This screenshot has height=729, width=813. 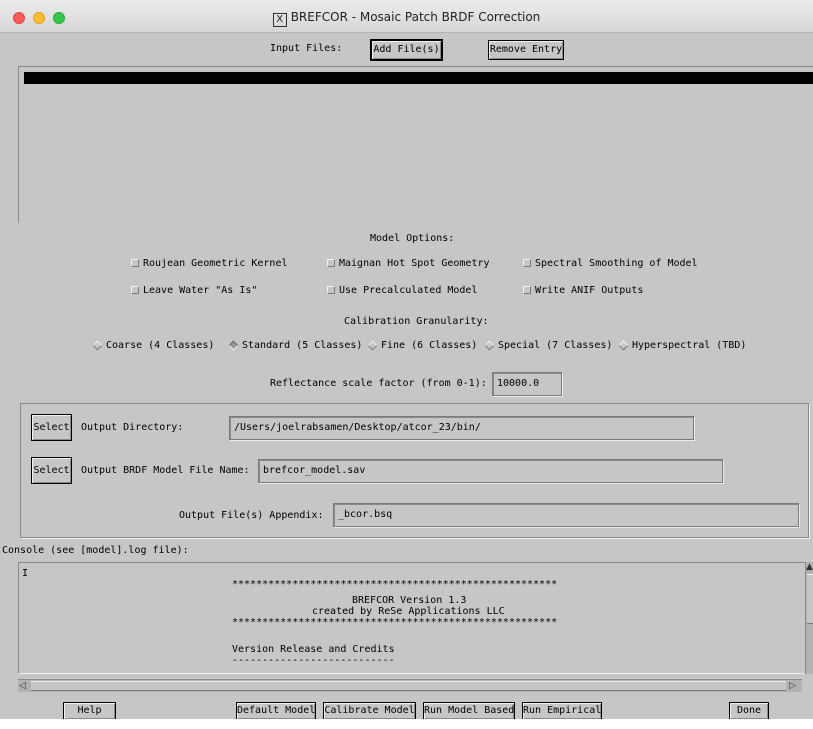 What do you see at coordinates (89, 711) in the screenshot?
I see `help-button: Help` at bounding box center [89, 711].